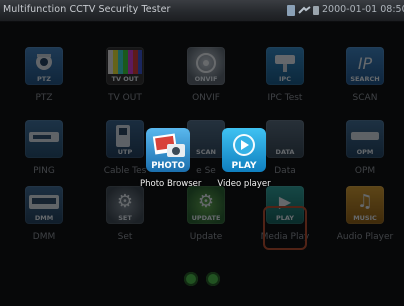 The width and height of the screenshot is (404, 306). What do you see at coordinates (125, 66) in the screenshot?
I see `color-bars-icon: TV OUT` at bounding box center [125, 66].